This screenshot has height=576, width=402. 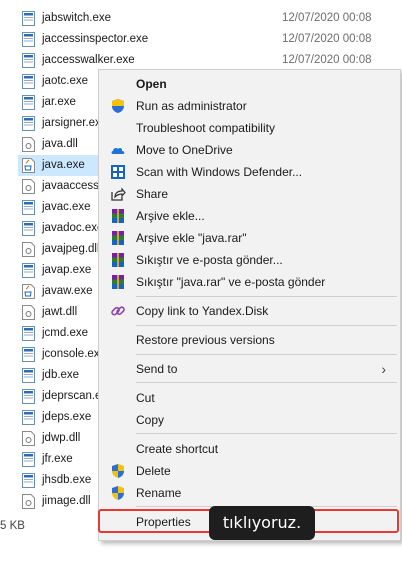 What do you see at coordinates (202, 311) in the screenshot?
I see `menu-label: Copy link to Yandex.Disk` at bounding box center [202, 311].